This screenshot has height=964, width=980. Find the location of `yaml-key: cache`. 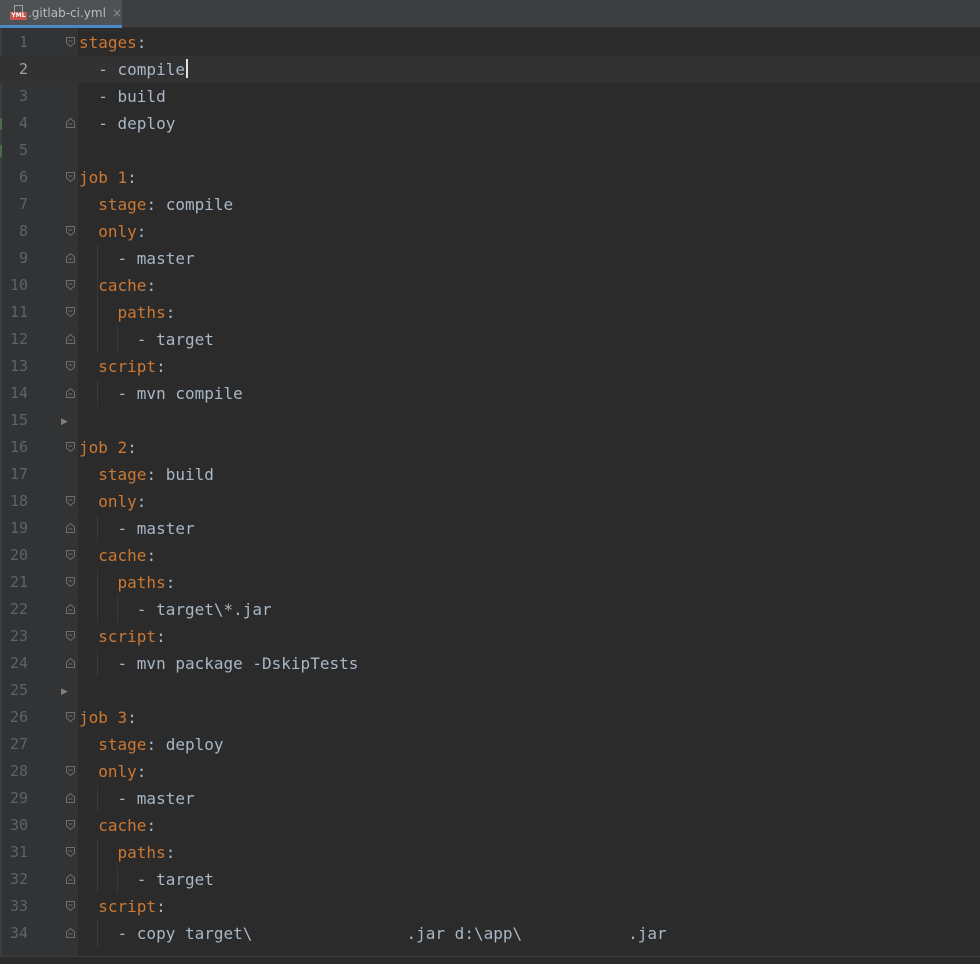

yaml-key: cache is located at coordinates (122, 825).